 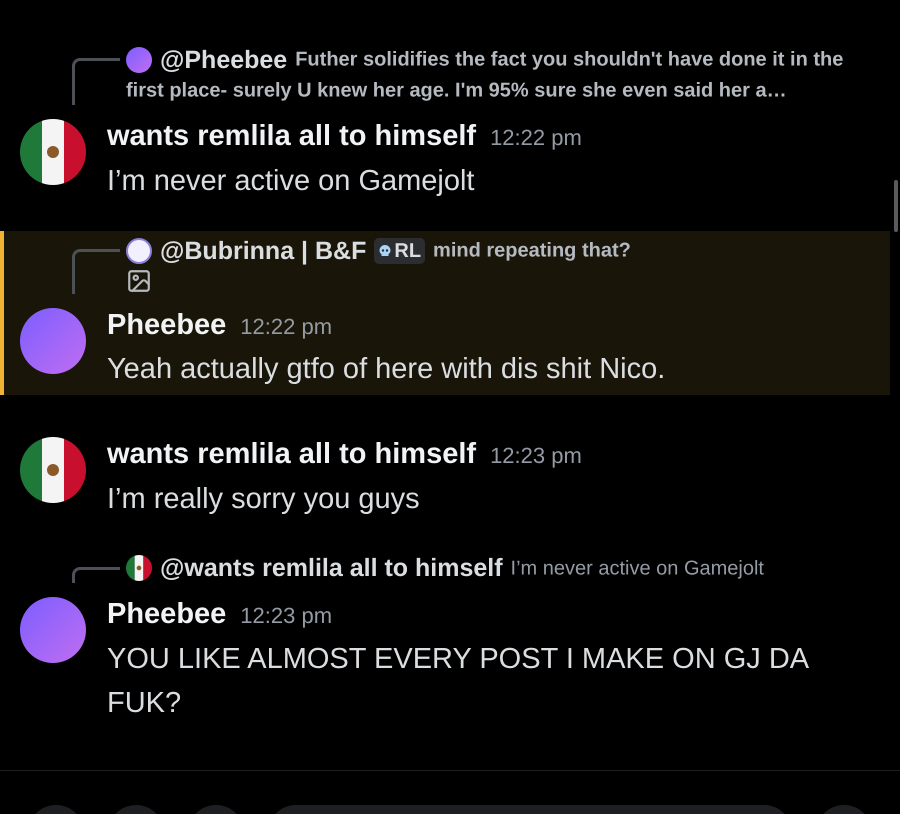 What do you see at coordinates (896, 206) in the screenshot?
I see `scrollbar-thumb` at bounding box center [896, 206].